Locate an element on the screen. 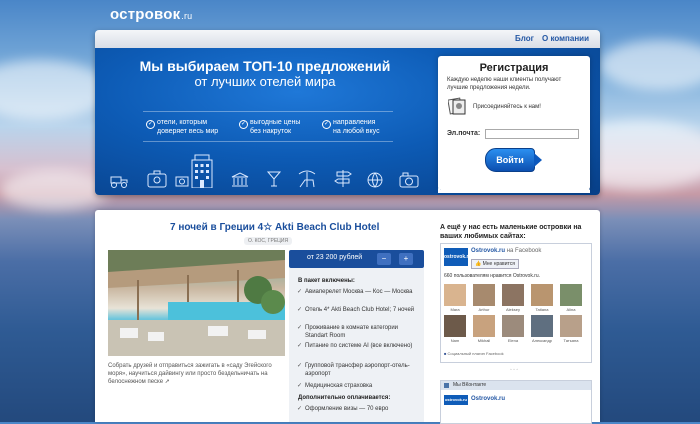 The image size is (700, 424). vk-page-logo: ostrovok.ru is located at coordinates (456, 400).